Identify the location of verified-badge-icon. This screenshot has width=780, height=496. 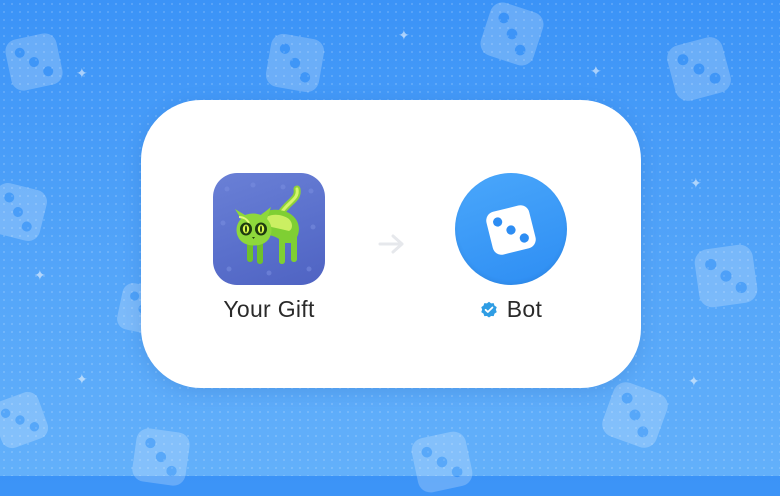
(489, 309).